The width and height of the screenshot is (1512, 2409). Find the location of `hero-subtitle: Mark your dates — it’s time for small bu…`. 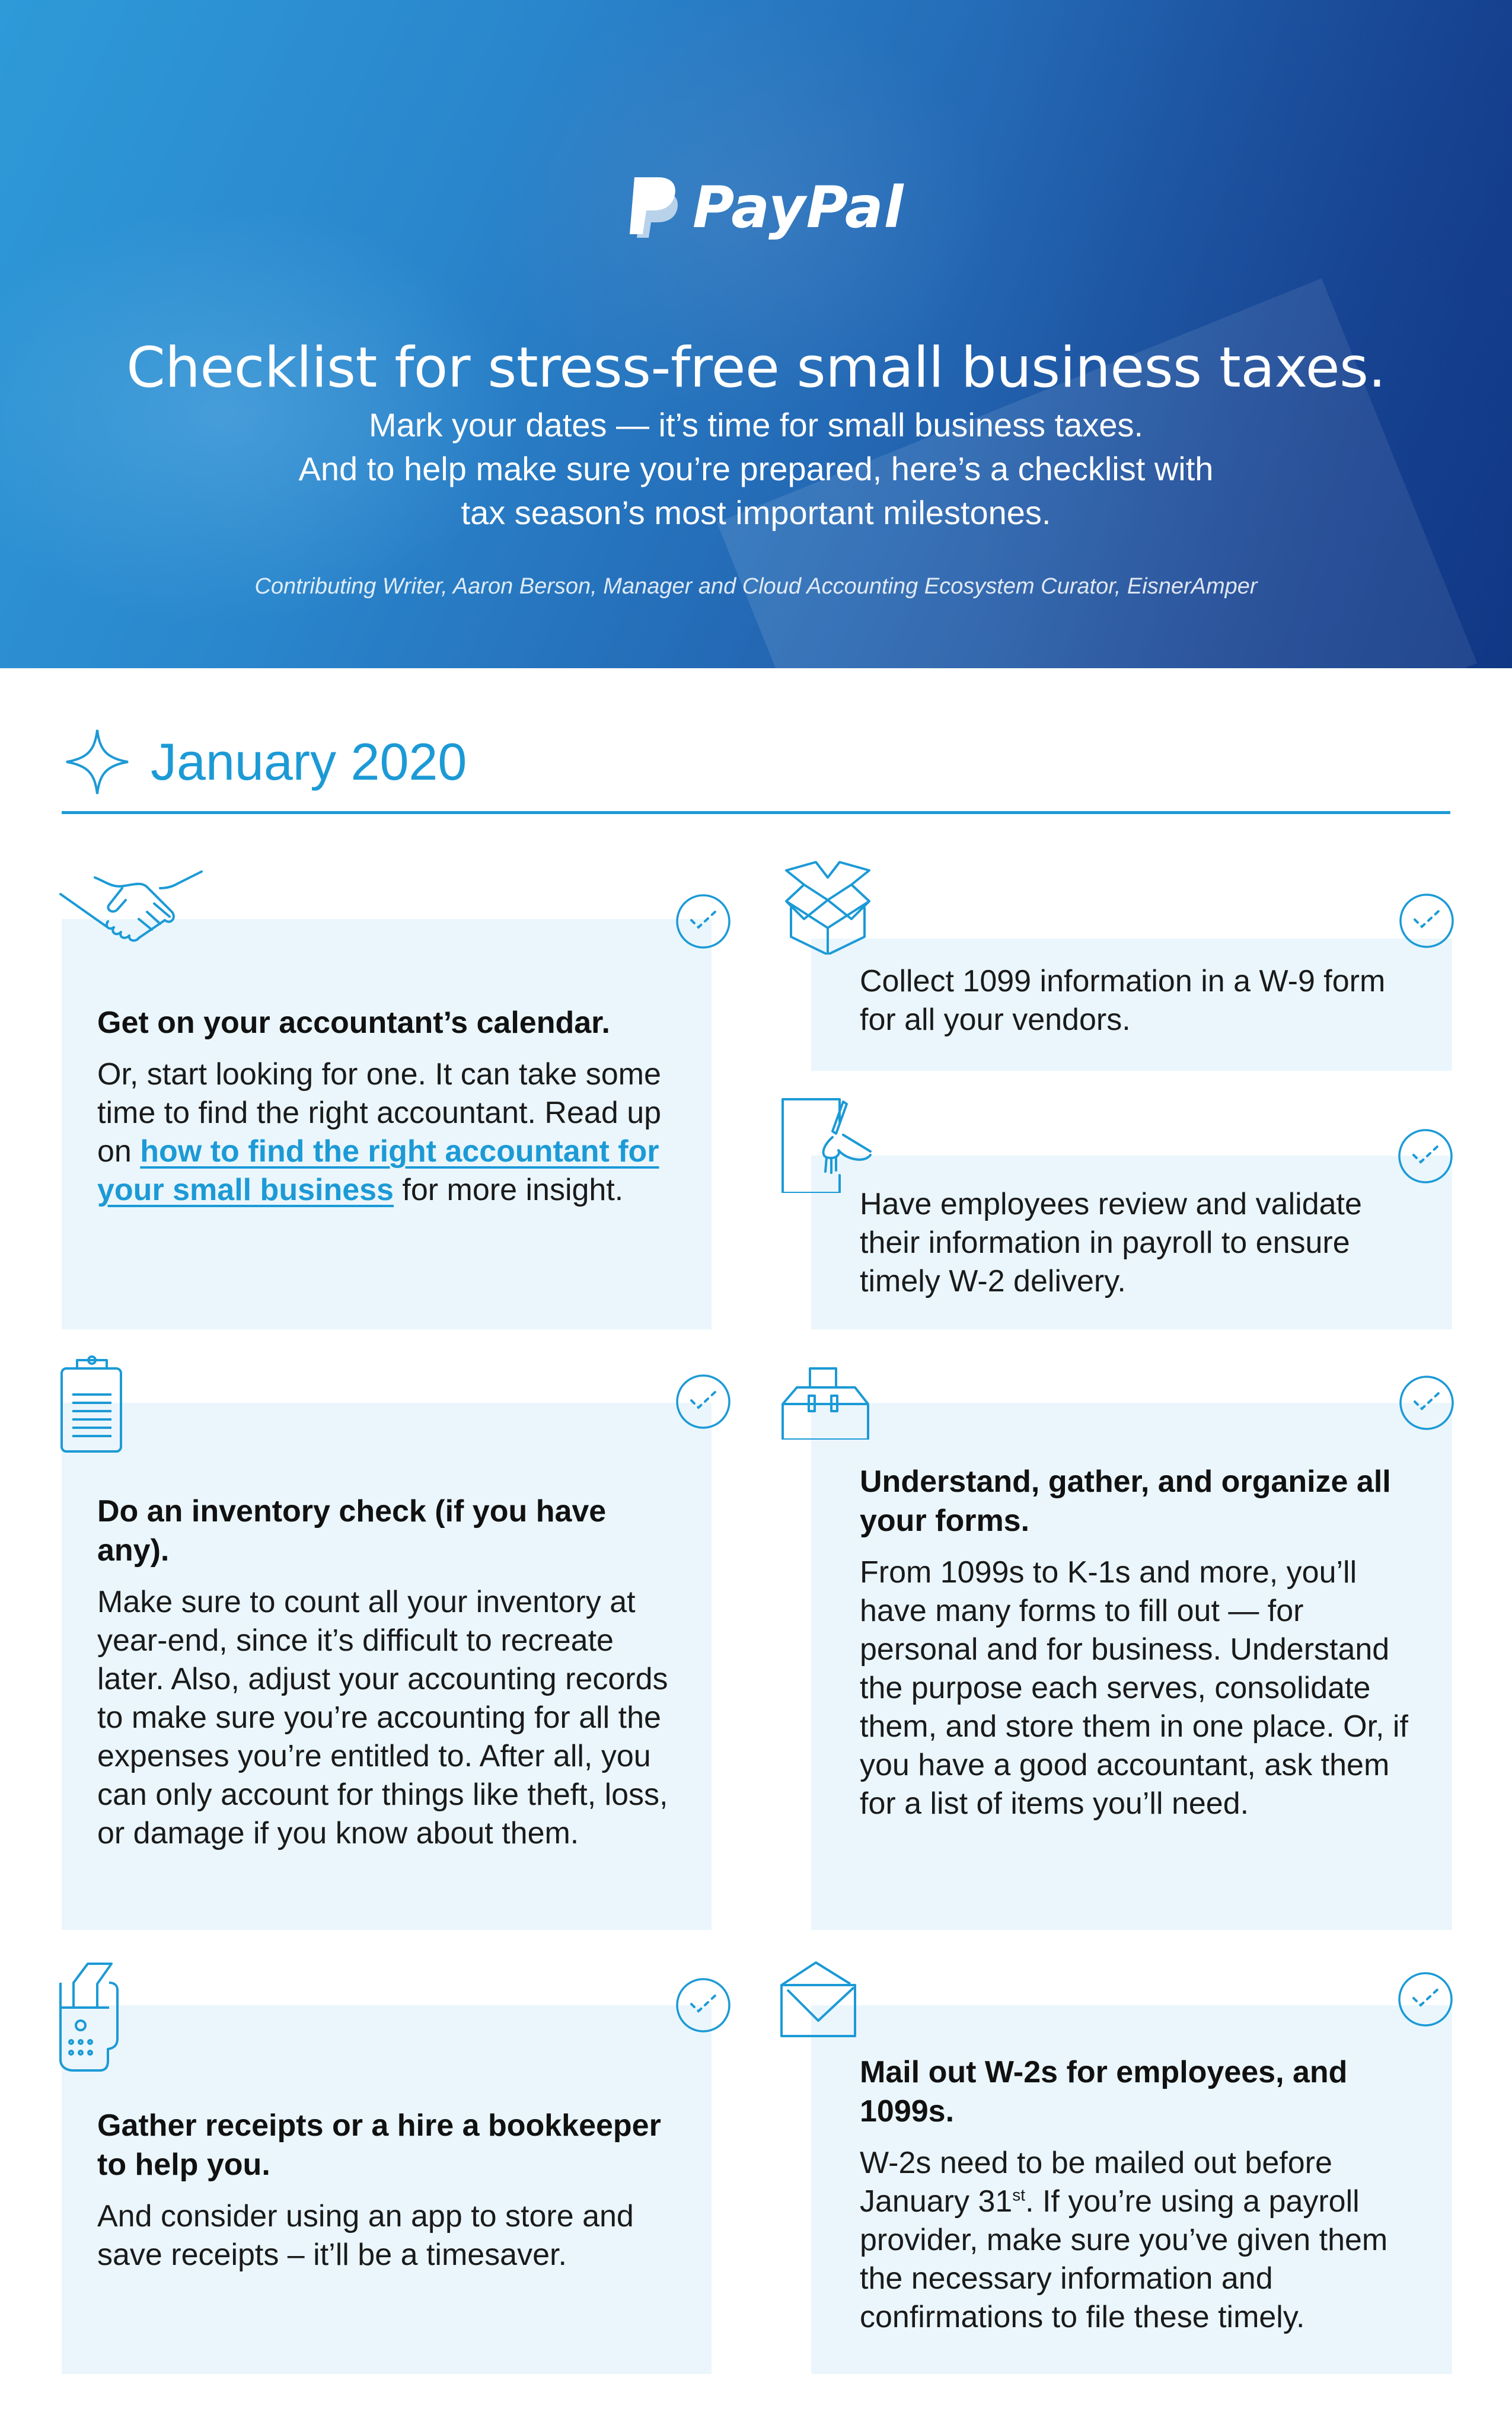

hero-subtitle: Mark your dates — it’s time for small bu… is located at coordinates (756, 469).